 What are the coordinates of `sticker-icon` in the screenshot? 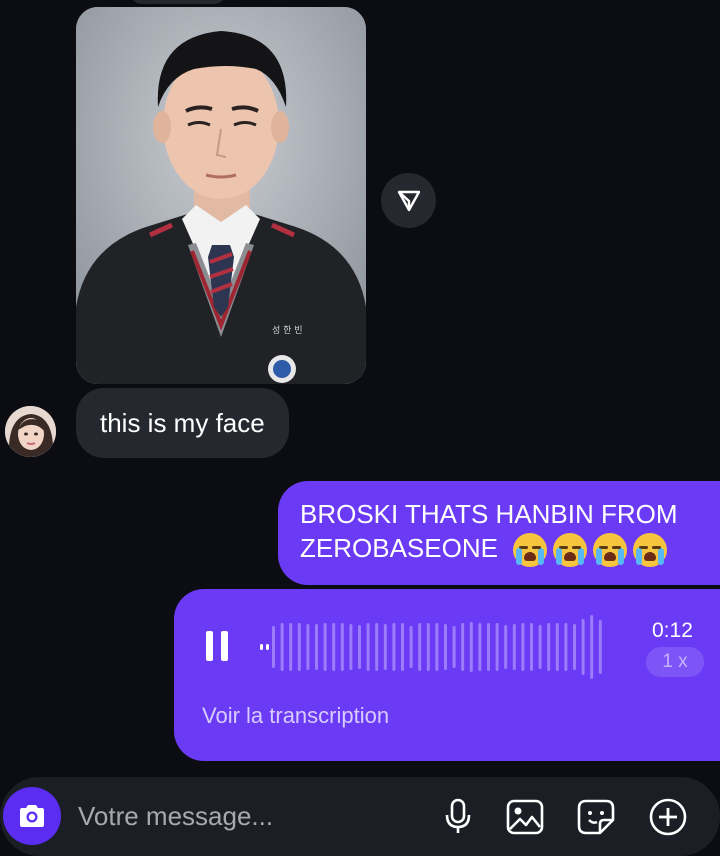 It's located at (596, 817).